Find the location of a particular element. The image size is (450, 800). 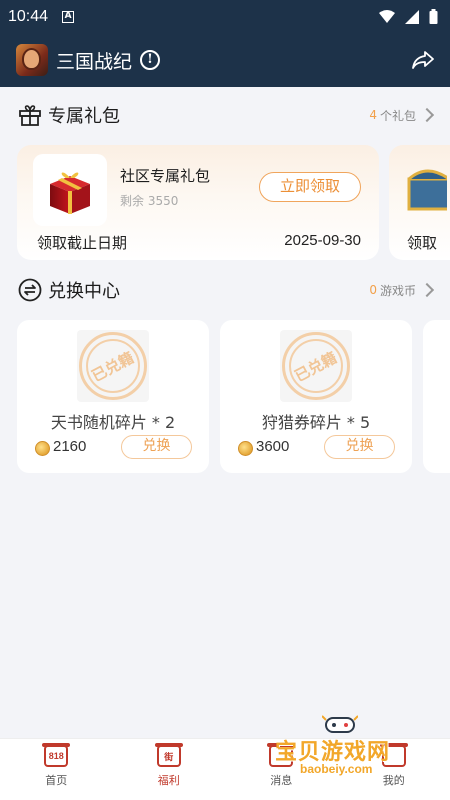

item-name: 天书随机碎片 * 2 is located at coordinates (113, 422).